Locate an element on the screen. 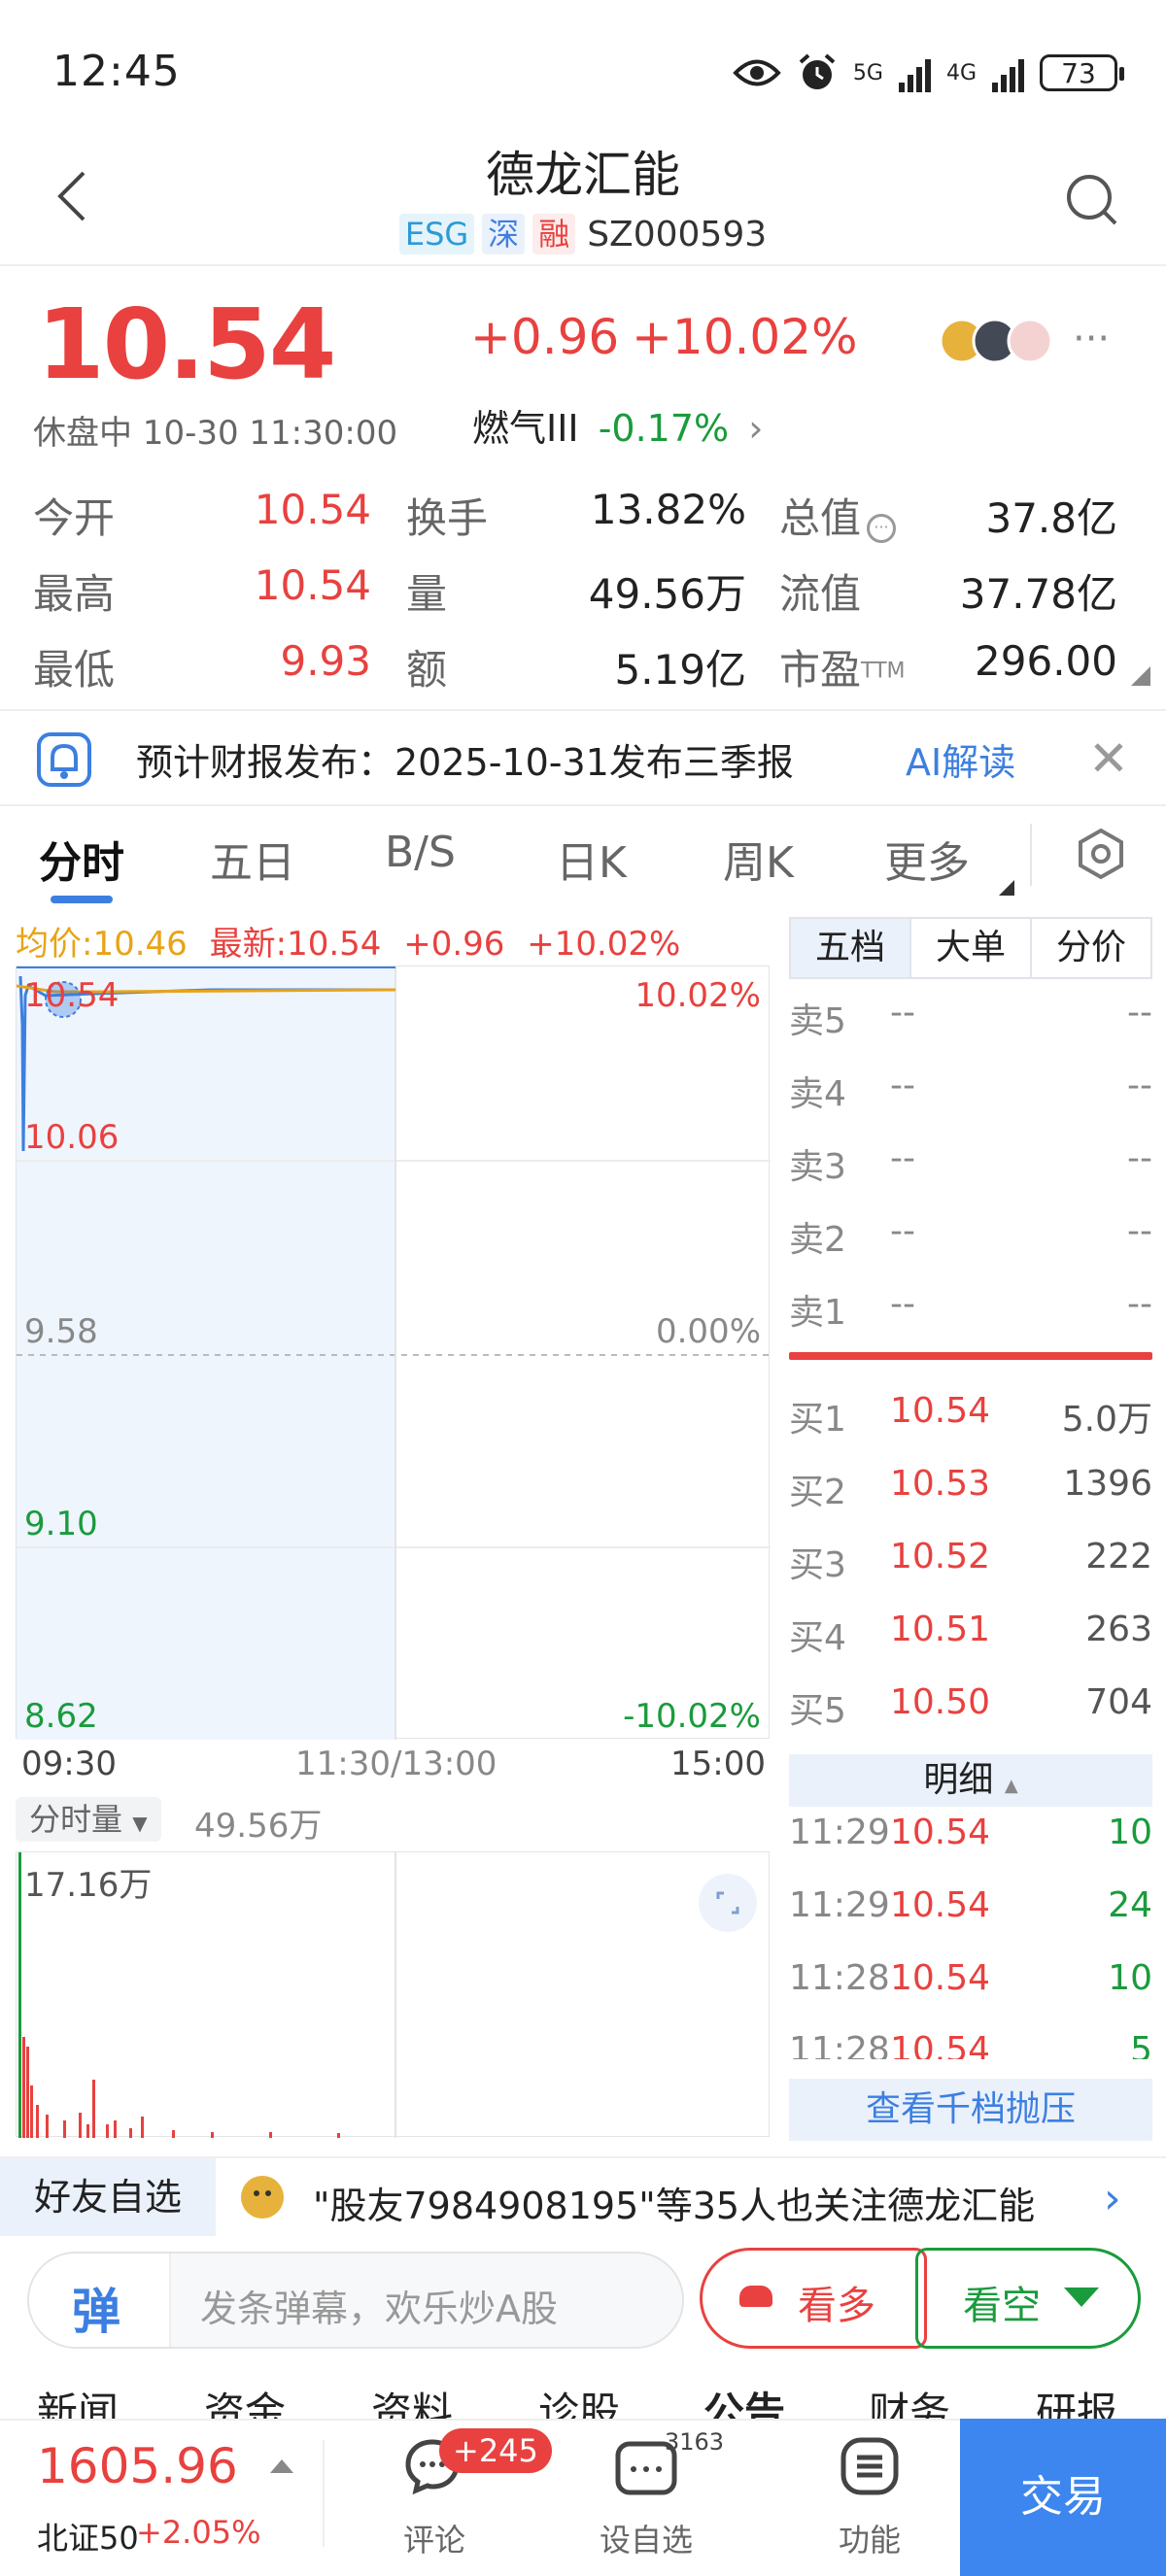 This screenshot has width=1166, height=2576. status-time: 12:45 is located at coordinates (116, 71).